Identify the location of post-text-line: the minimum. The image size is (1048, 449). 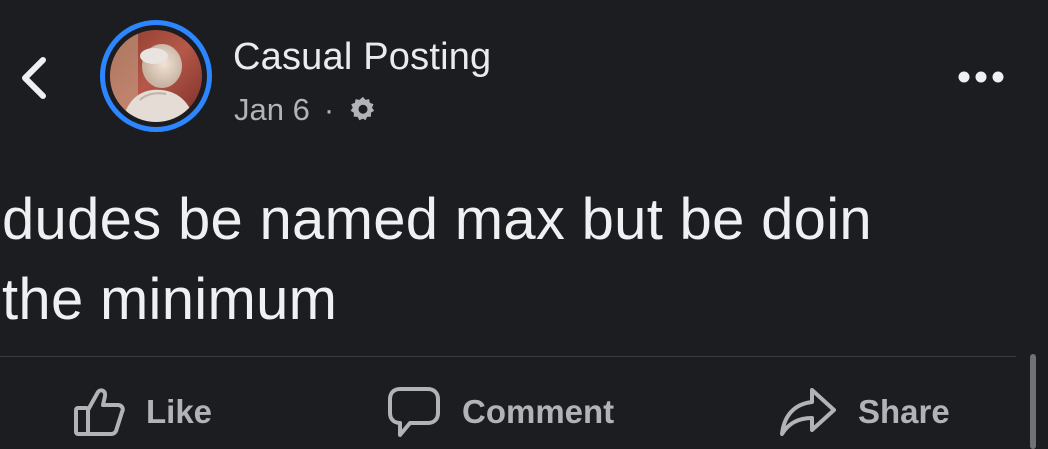
(170, 299).